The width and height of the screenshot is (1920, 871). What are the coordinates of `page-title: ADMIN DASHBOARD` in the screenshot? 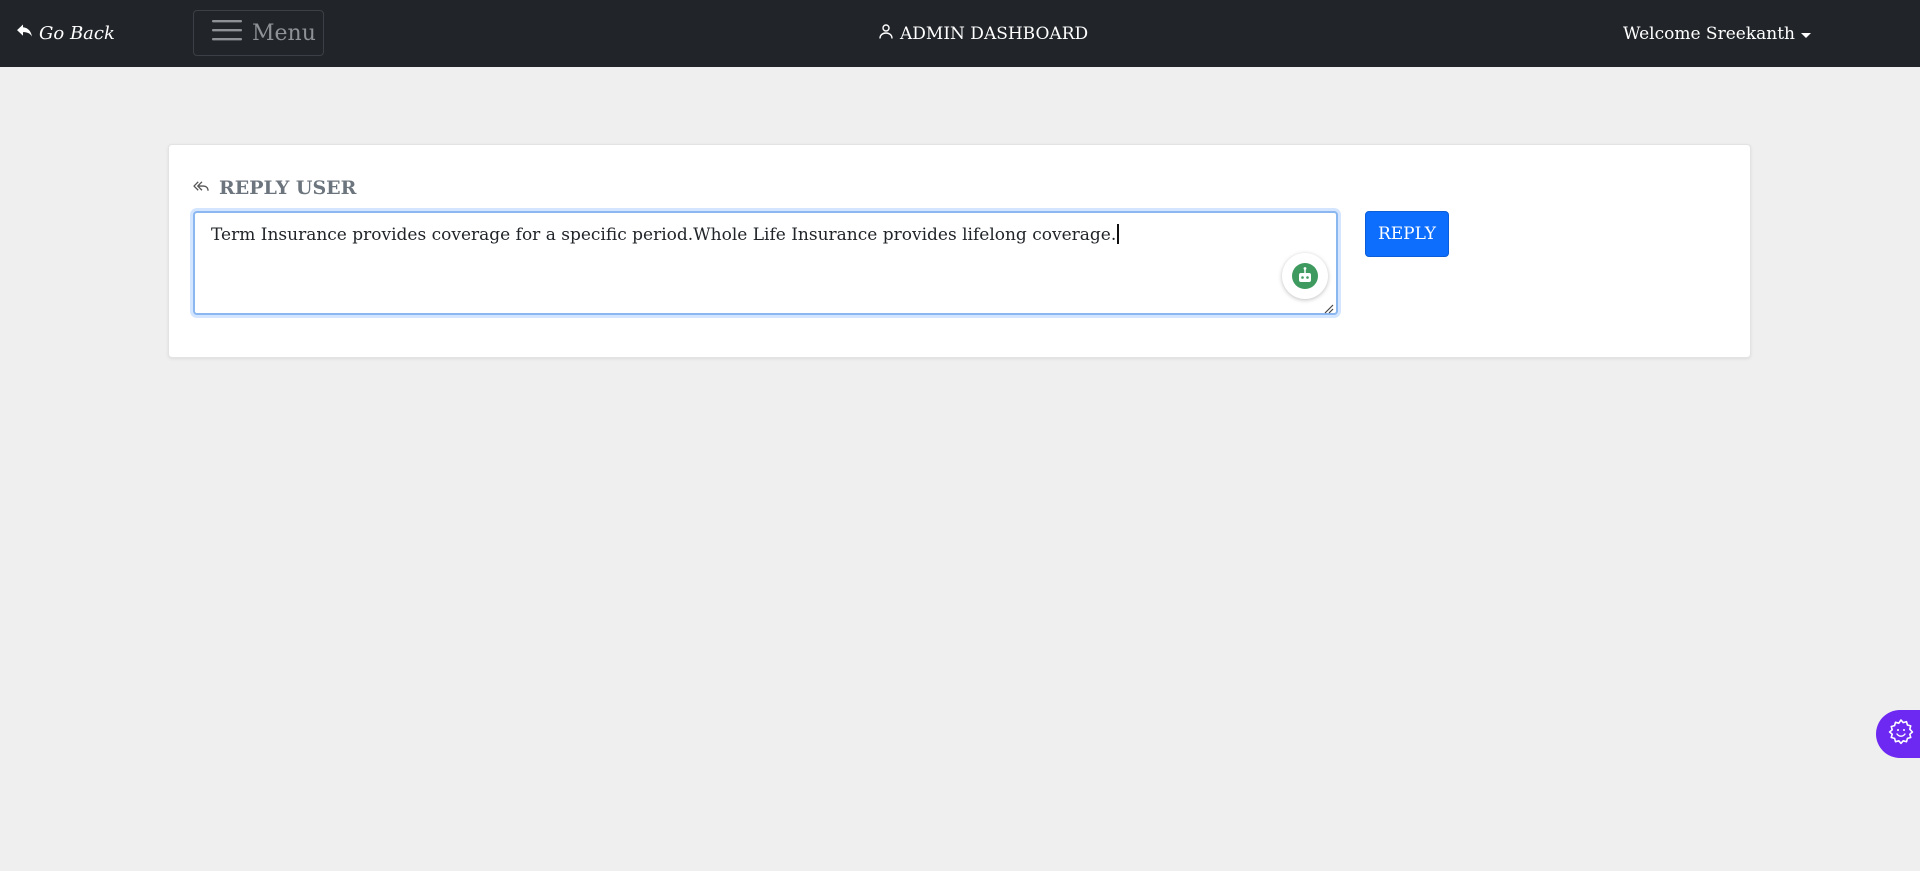 It's located at (983, 34).